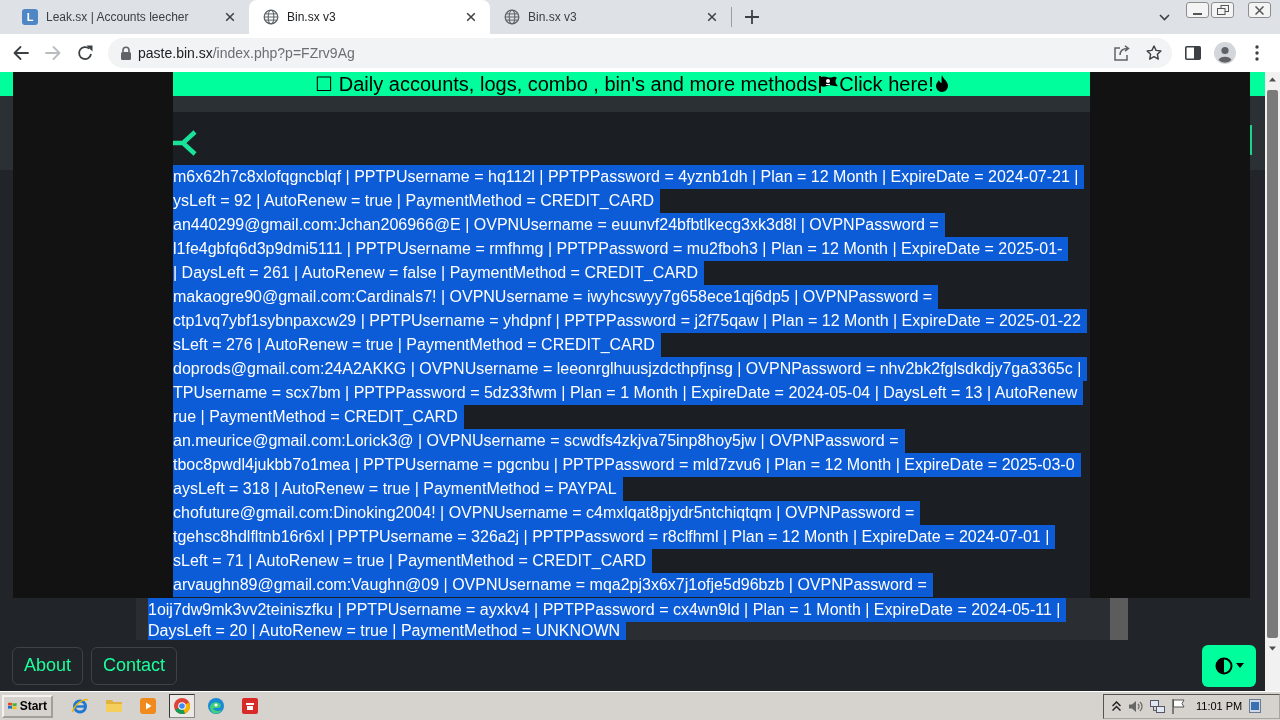 The width and height of the screenshot is (1280, 720). Describe the element at coordinates (1219, 706) in the screenshot. I see `clock-text: 11:01 PM` at that location.